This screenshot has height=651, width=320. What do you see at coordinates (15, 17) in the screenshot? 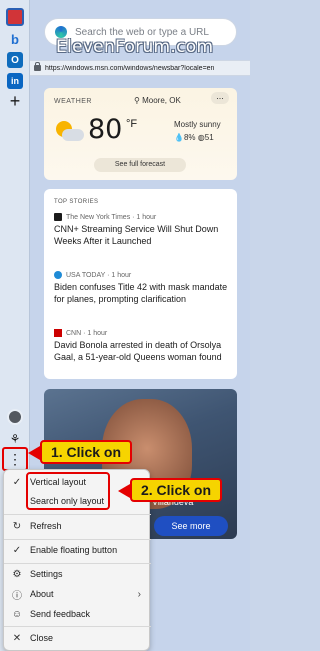
I see `news-icon` at bounding box center [15, 17].